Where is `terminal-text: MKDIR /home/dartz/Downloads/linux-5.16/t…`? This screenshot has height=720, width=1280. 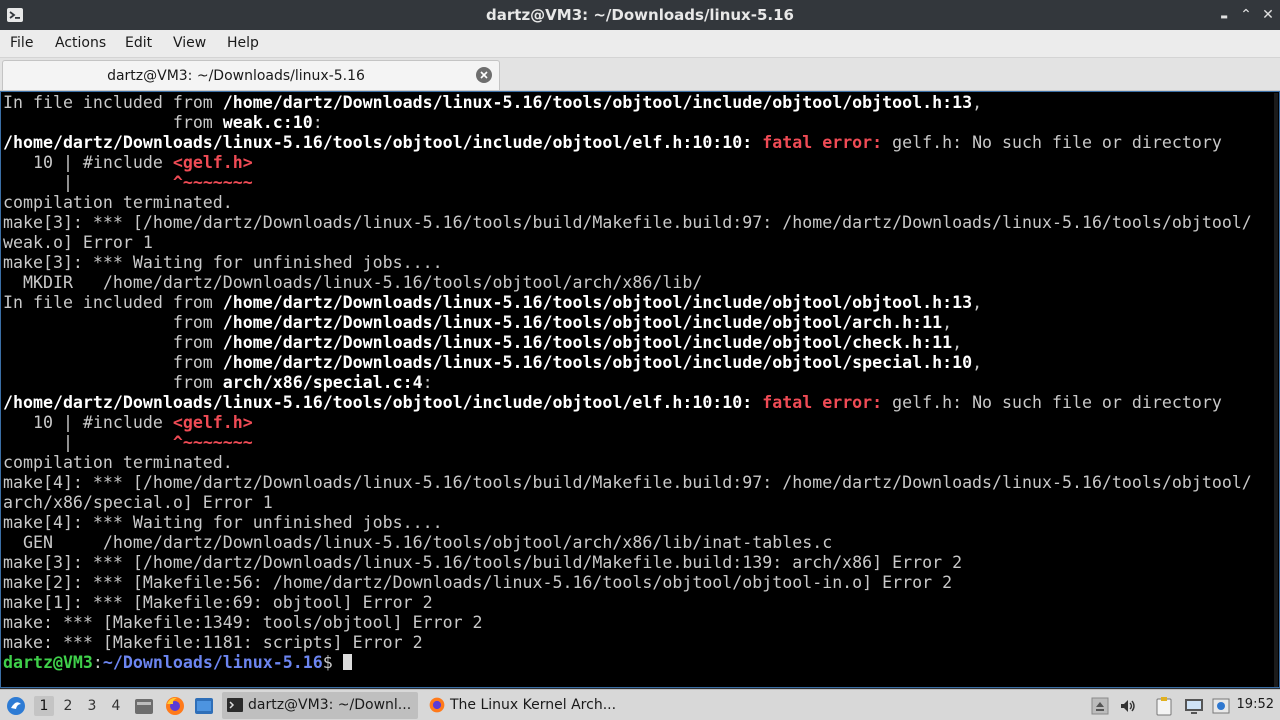 terminal-text: MKDIR /home/dartz/Downloads/linux-5.16/t… is located at coordinates (353, 282).